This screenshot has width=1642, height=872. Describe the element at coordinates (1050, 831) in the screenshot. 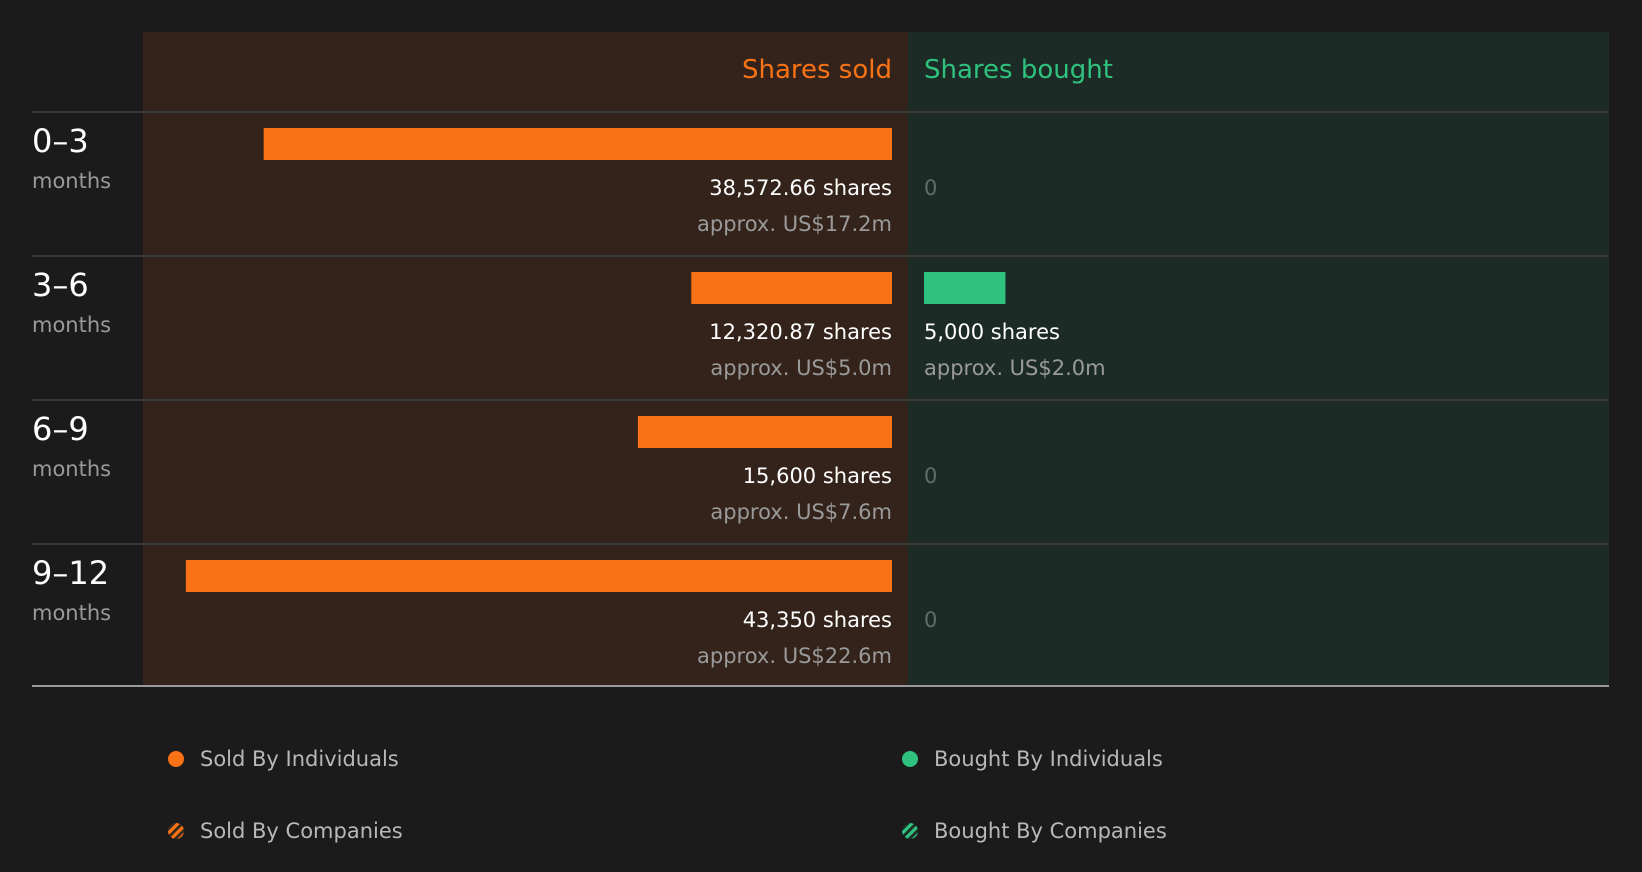

I see `legend-label: Bought By Companies` at that location.